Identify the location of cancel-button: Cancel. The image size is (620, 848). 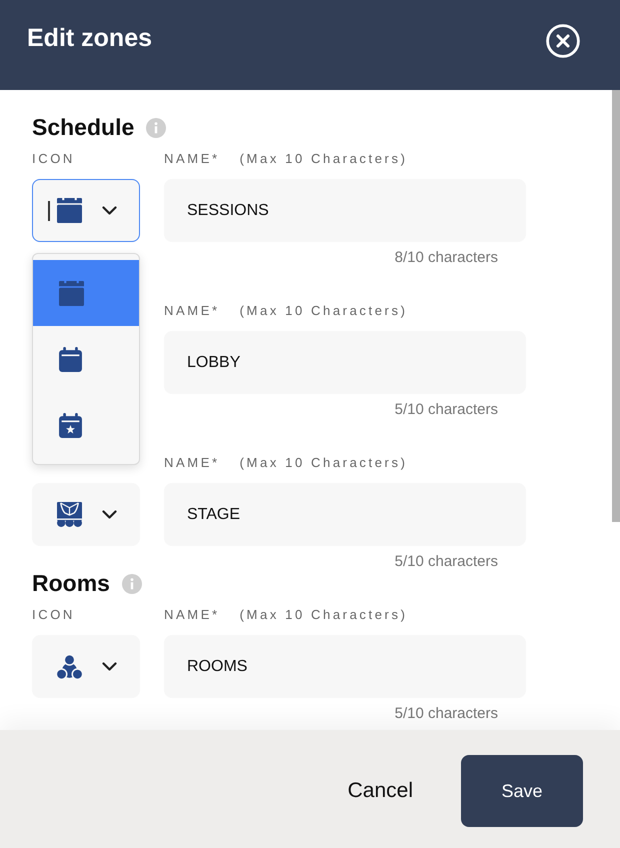
(380, 791).